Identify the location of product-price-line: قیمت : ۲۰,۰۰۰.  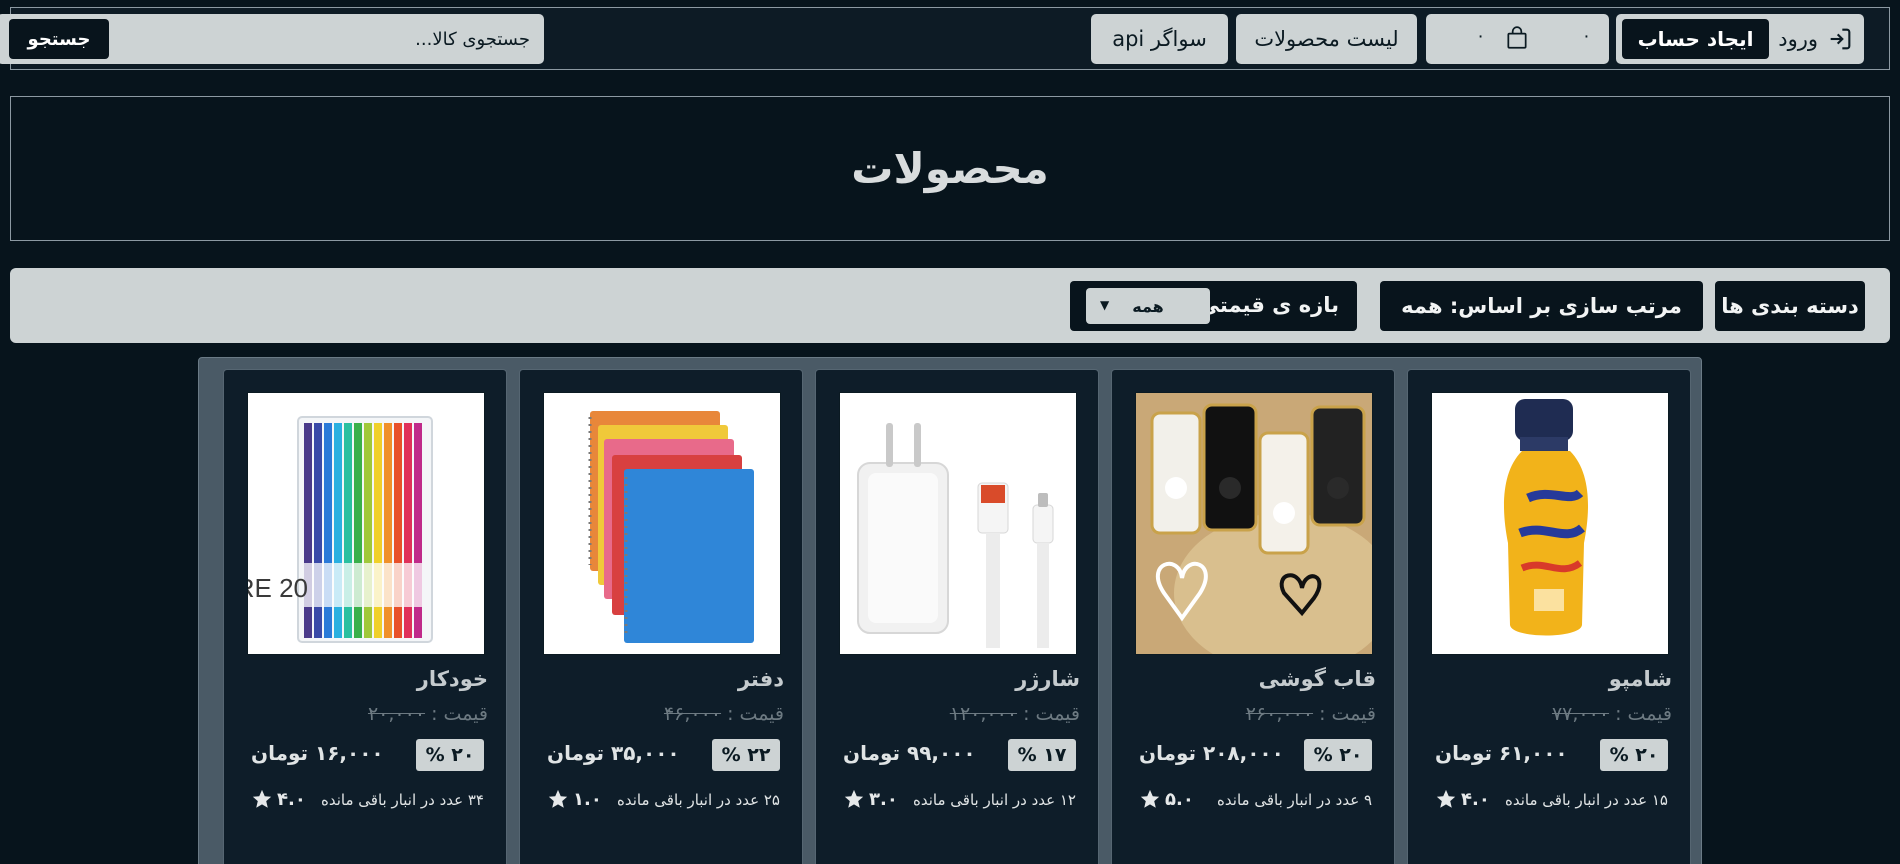
(428, 714).